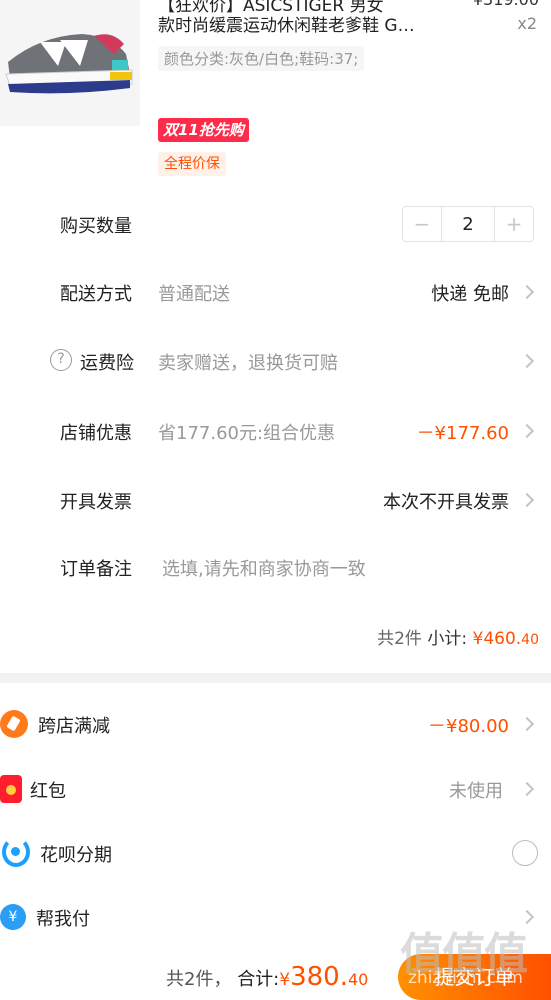  Describe the element at coordinates (470, 293) in the screenshot. I see `delivery-value: 快递 免邮` at that location.